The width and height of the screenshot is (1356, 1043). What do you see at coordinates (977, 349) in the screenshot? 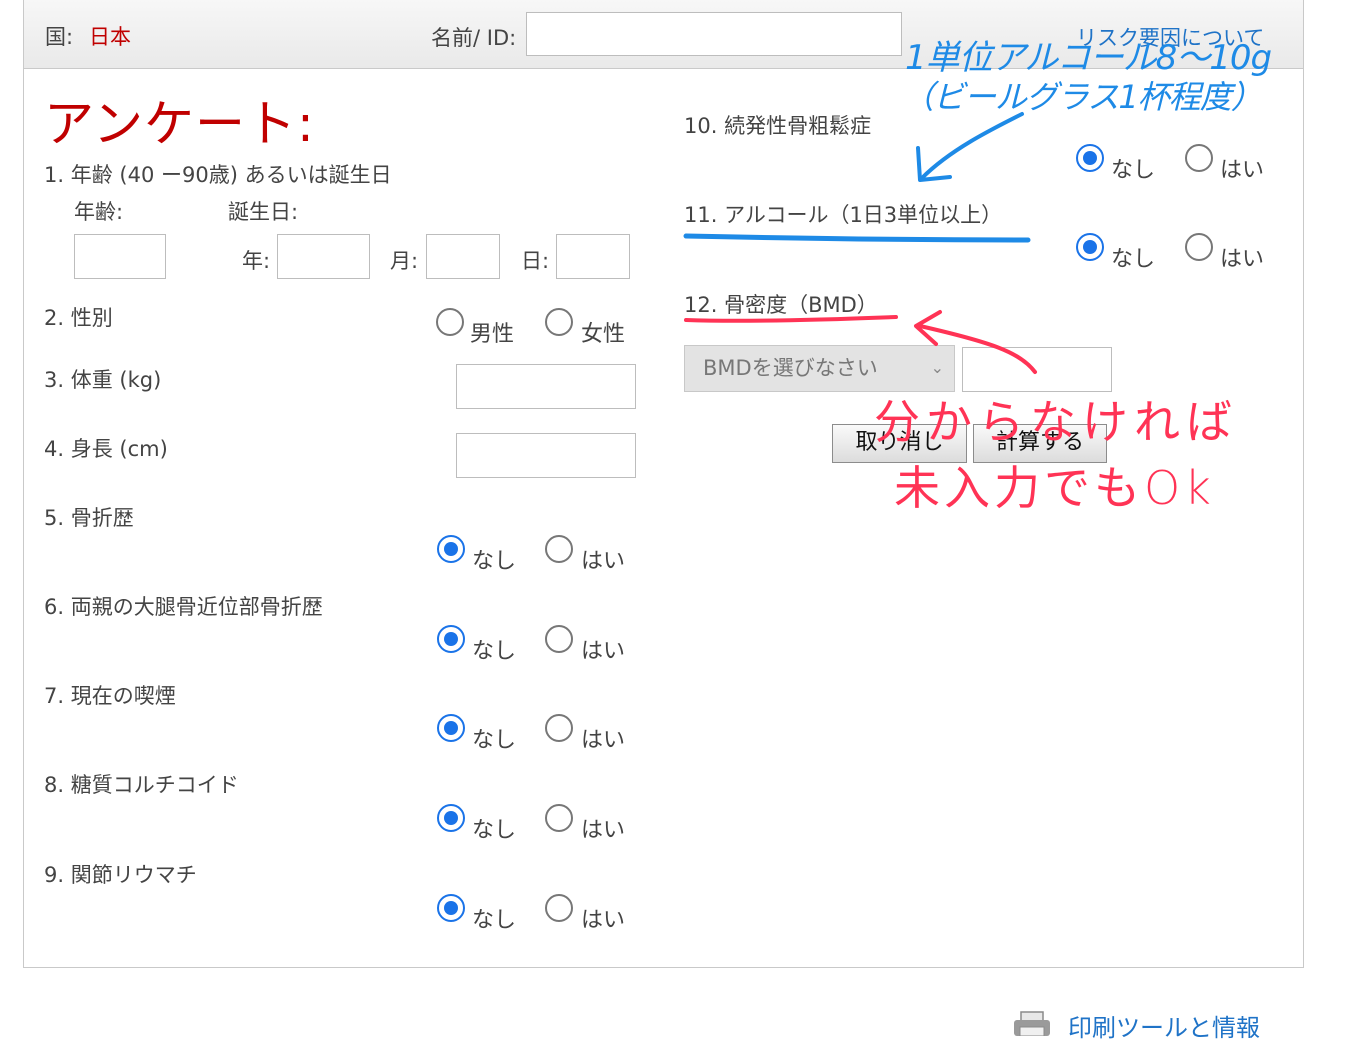
I see `red-arrow` at bounding box center [977, 349].